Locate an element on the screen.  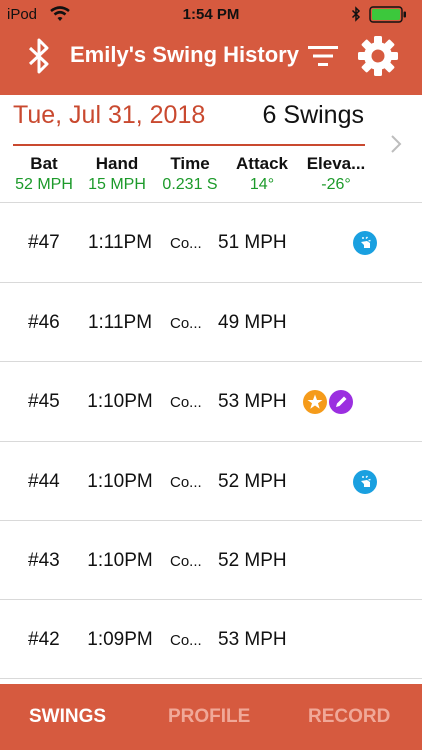
swing-row: #44 1:10PM Co... 52 MPH is located at coordinates (211, 481).